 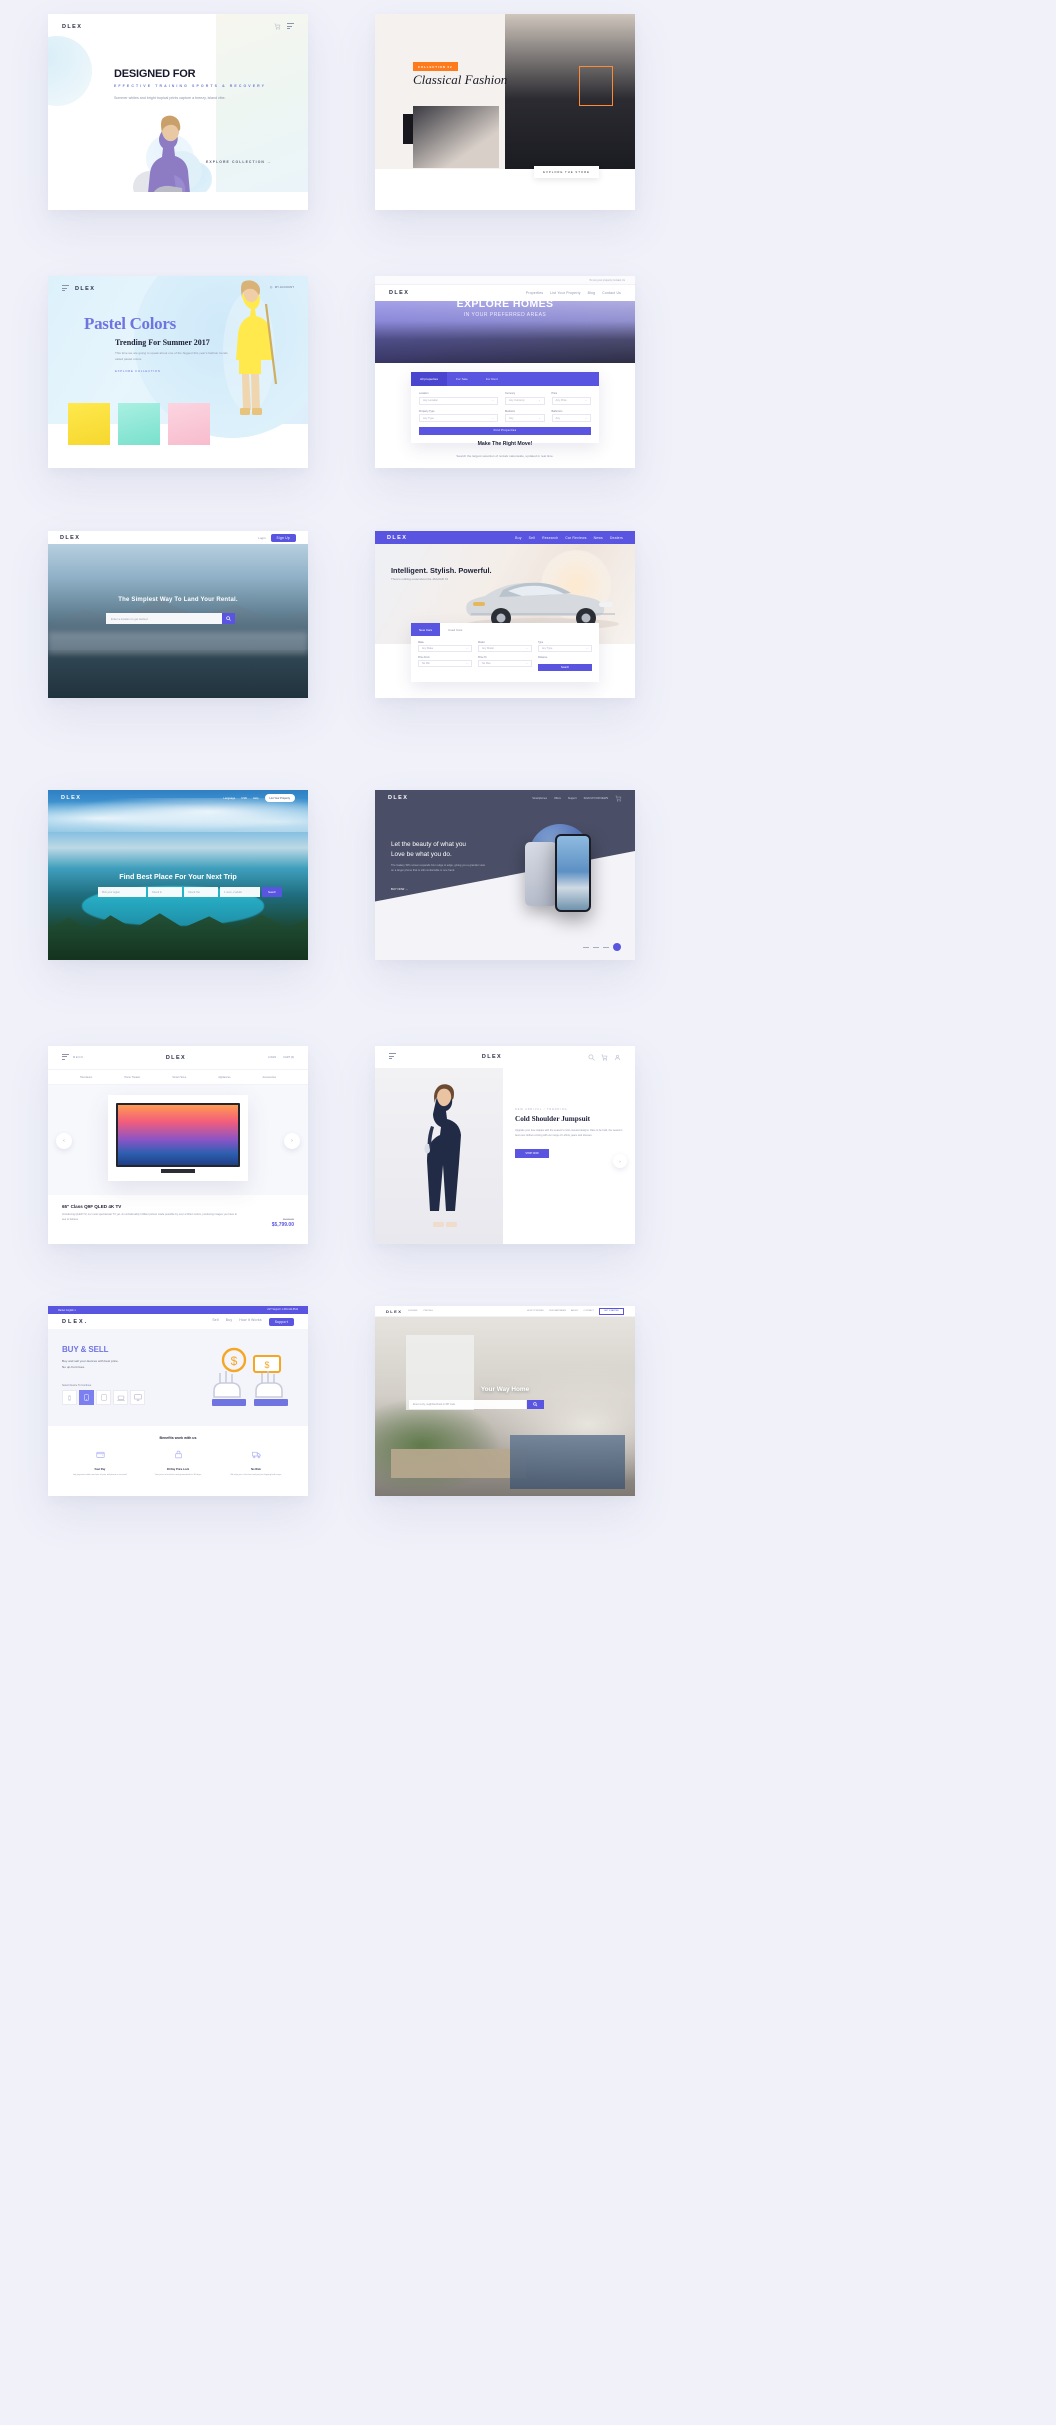 I want to click on list-property-button: List Your Property, so click(x=279, y=798).